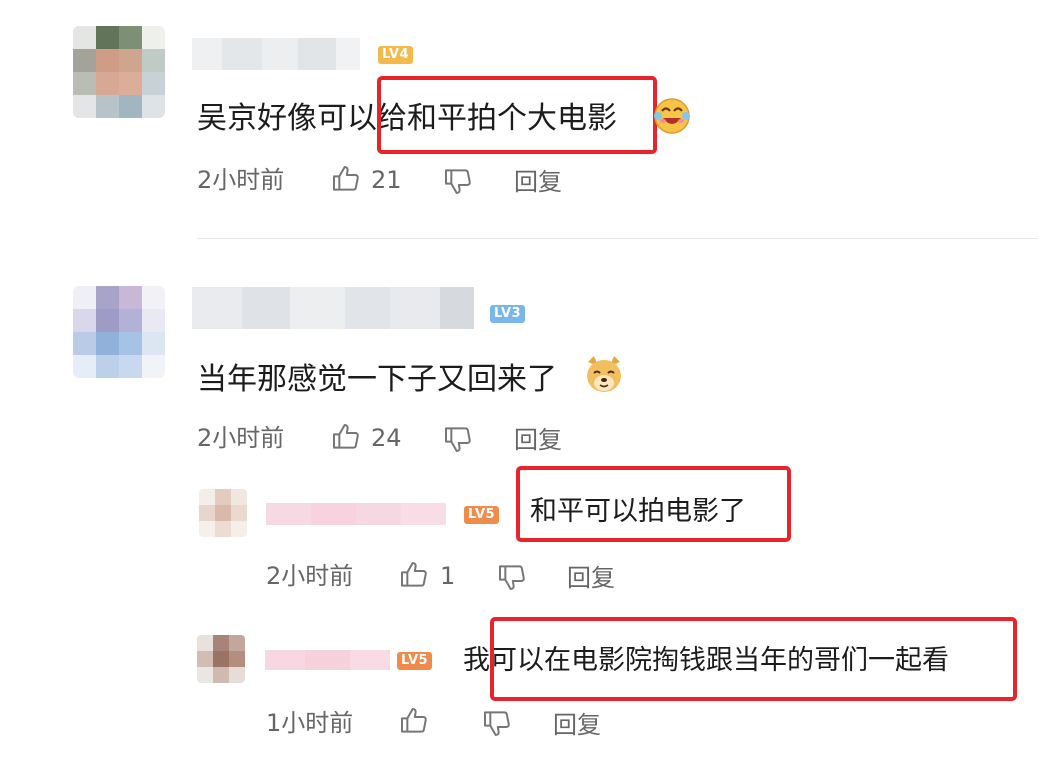 This screenshot has width=1038, height=766. Describe the element at coordinates (448, 576) in the screenshot. I see `like-count: 1` at that location.